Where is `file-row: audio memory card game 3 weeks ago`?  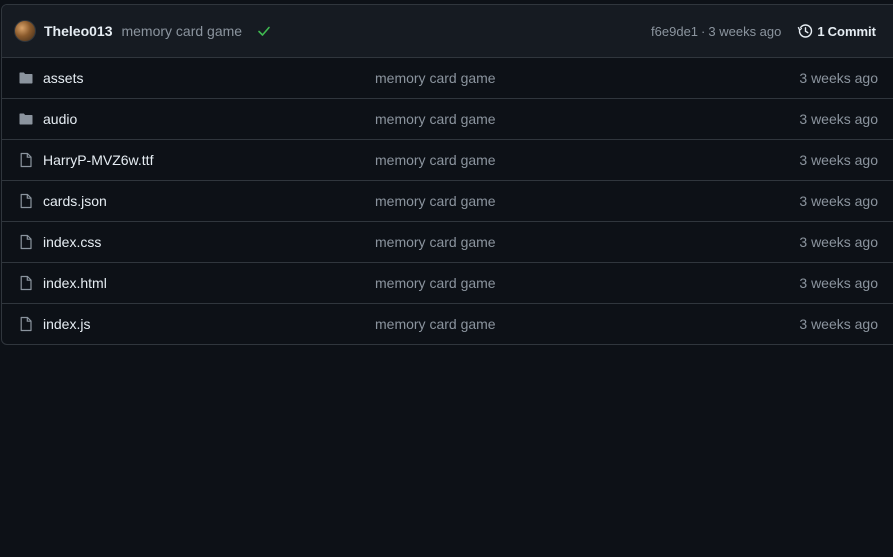 file-row: audio memory card game 3 weeks ago is located at coordinates (447, 119).